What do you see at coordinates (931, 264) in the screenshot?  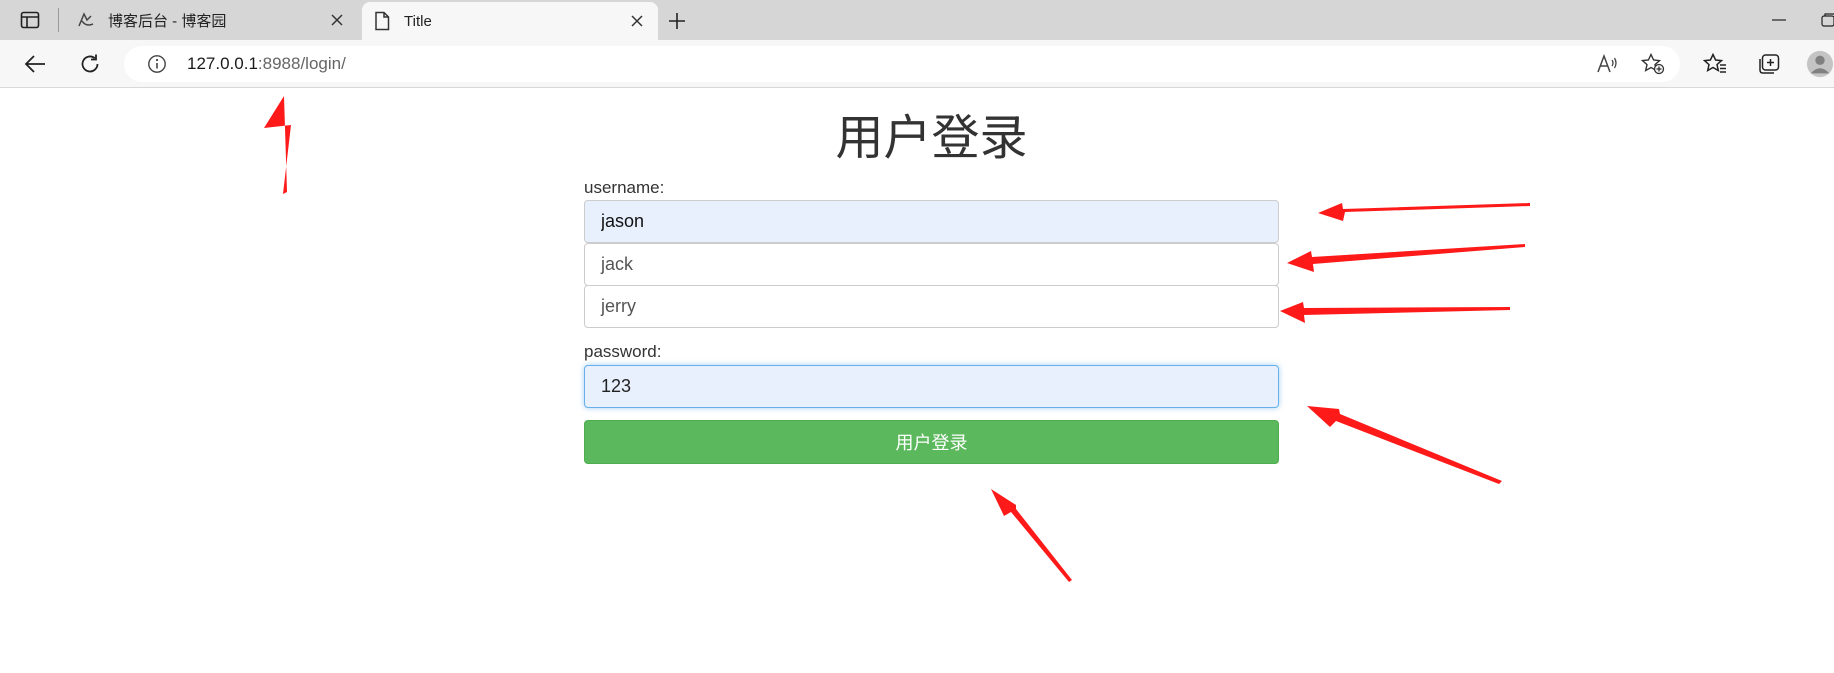 I see `autocomplete-option-jack: jack` at bounding box center [931, 264].